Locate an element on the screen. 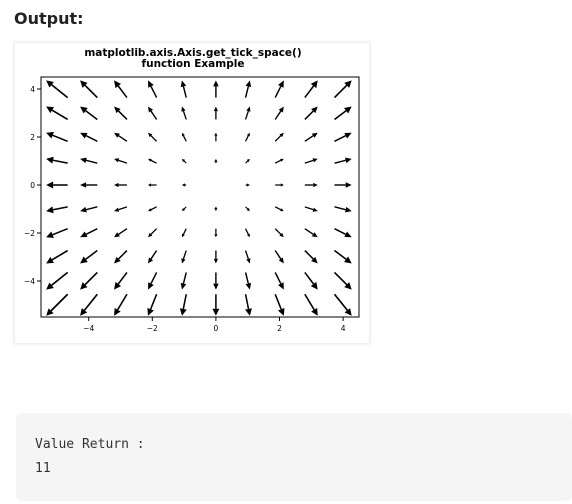 This screenshot has height=504, width=572. x-tick-label: −4 is located at coordinates (88, 328).